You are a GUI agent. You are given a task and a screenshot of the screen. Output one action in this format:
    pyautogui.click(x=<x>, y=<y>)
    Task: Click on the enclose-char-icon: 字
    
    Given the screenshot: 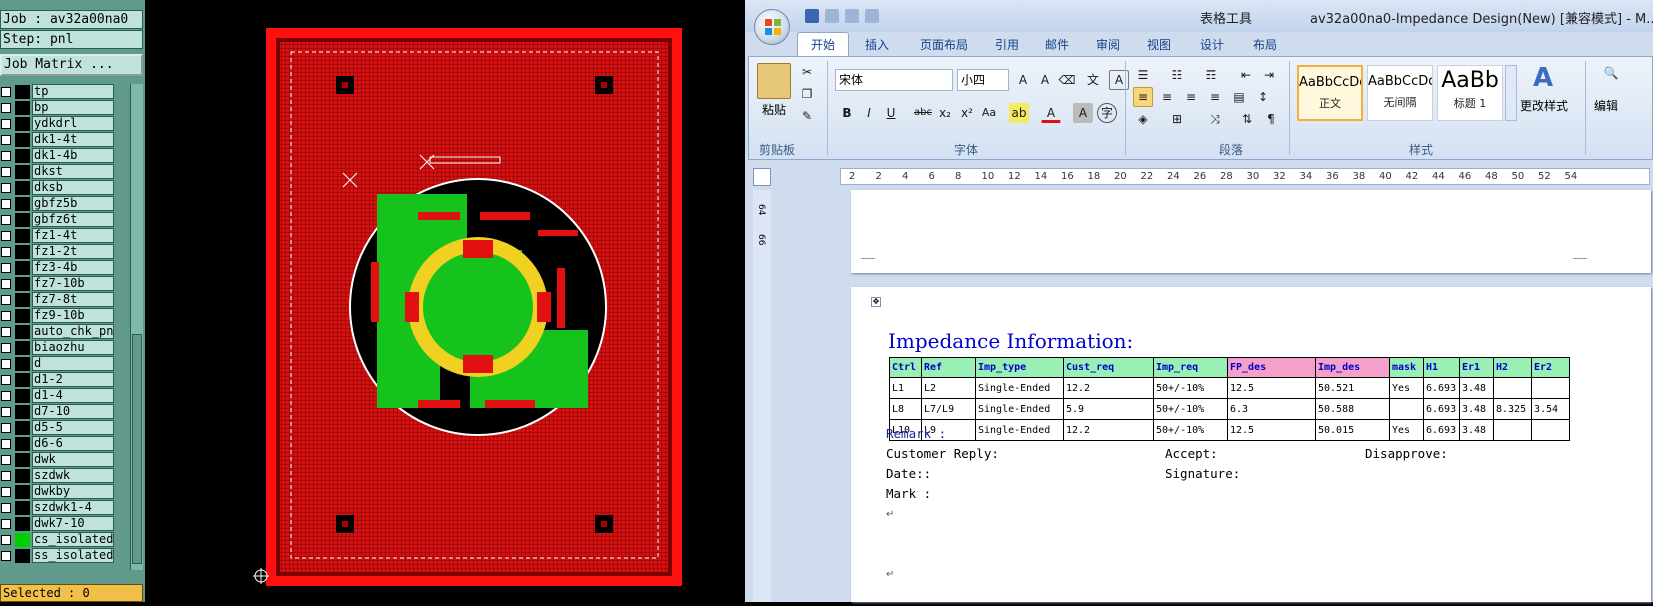 What is the action you would take?
    pyautogui.click(x=1107, y=113)
    